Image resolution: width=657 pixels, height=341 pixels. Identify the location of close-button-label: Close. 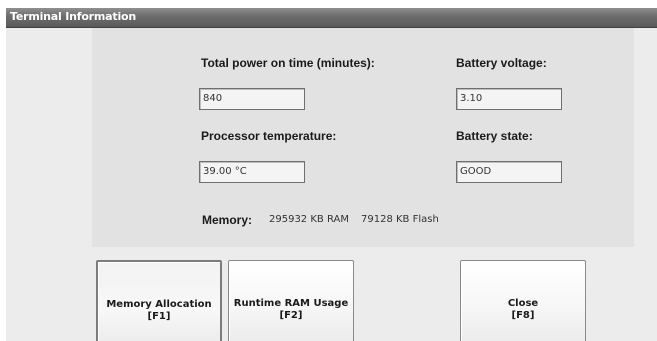
(523, 303).